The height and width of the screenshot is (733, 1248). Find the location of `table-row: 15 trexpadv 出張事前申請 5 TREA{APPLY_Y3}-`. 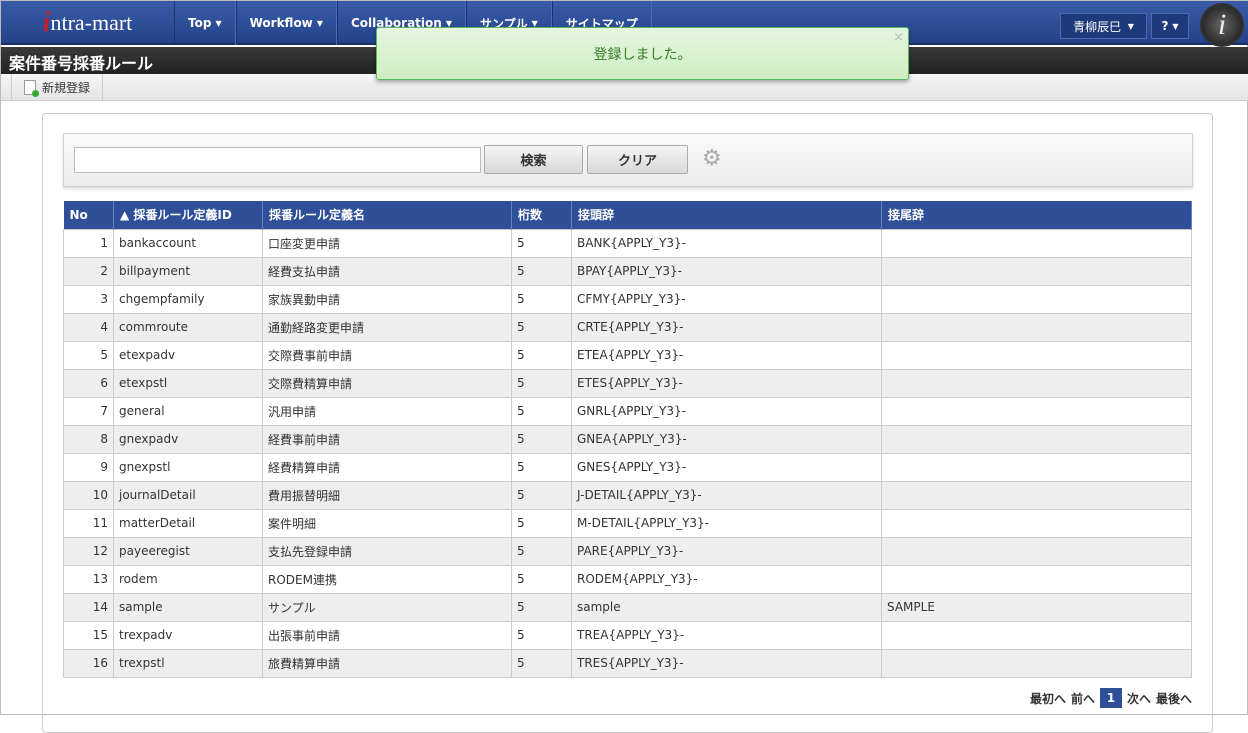

table-row: 15 trexpadv 出張事前申請 5 TREA{APPLY_Y3}- is located at coordinates (627, 635).